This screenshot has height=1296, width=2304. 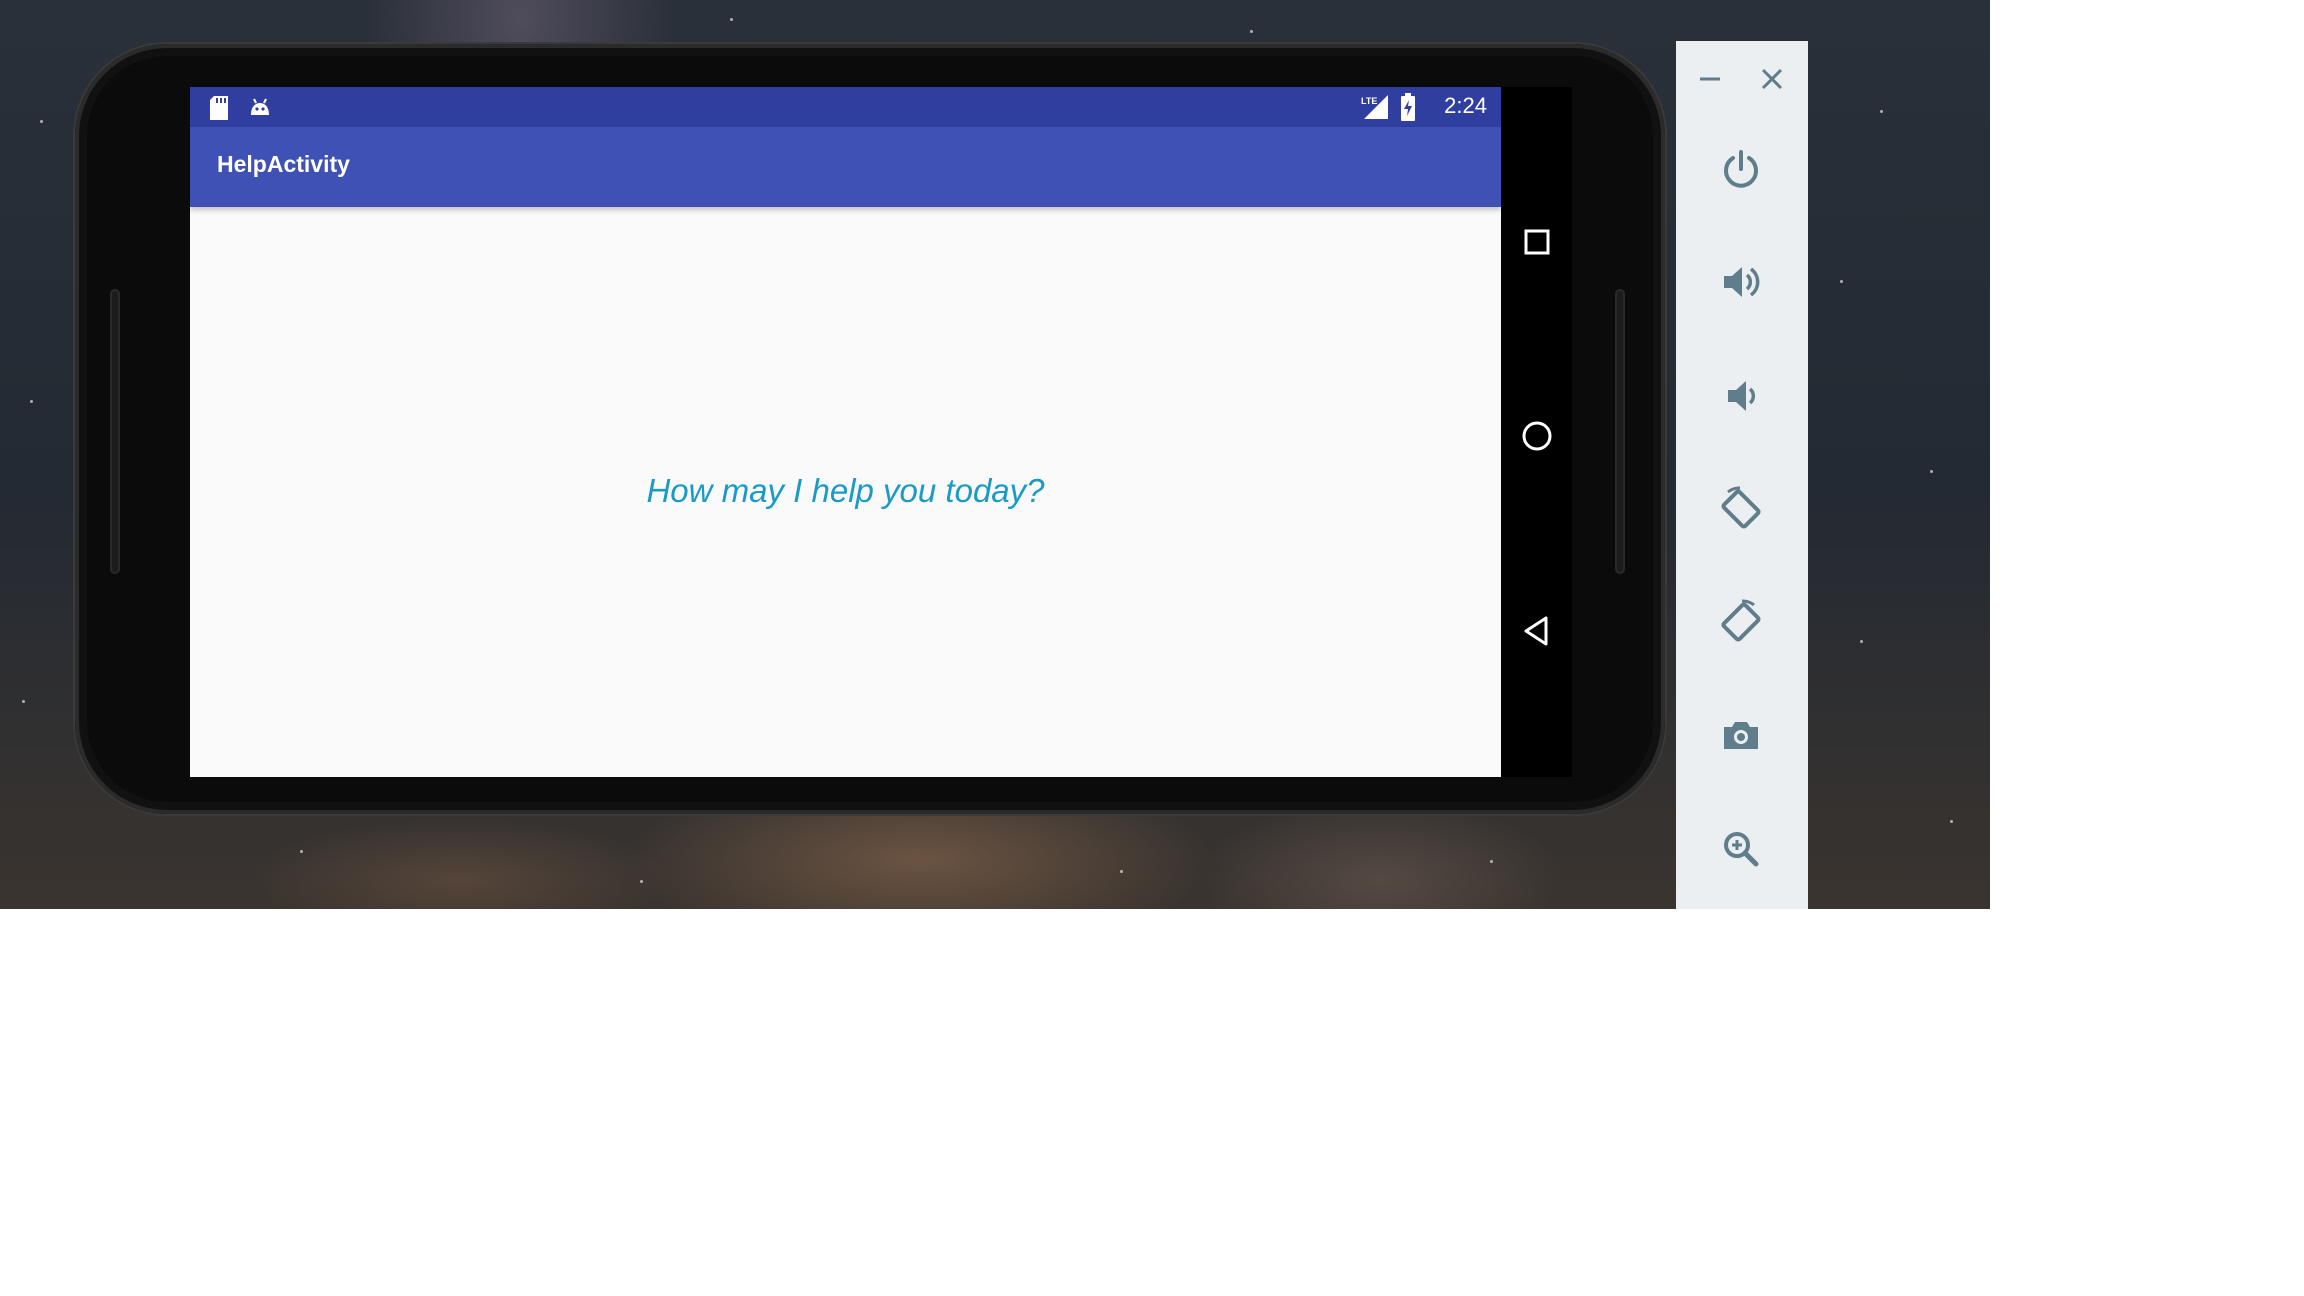 What do you see at coordinates (1741, 169) in the screenshot?
I see `power-icon` at bounding box center [1741, 169].